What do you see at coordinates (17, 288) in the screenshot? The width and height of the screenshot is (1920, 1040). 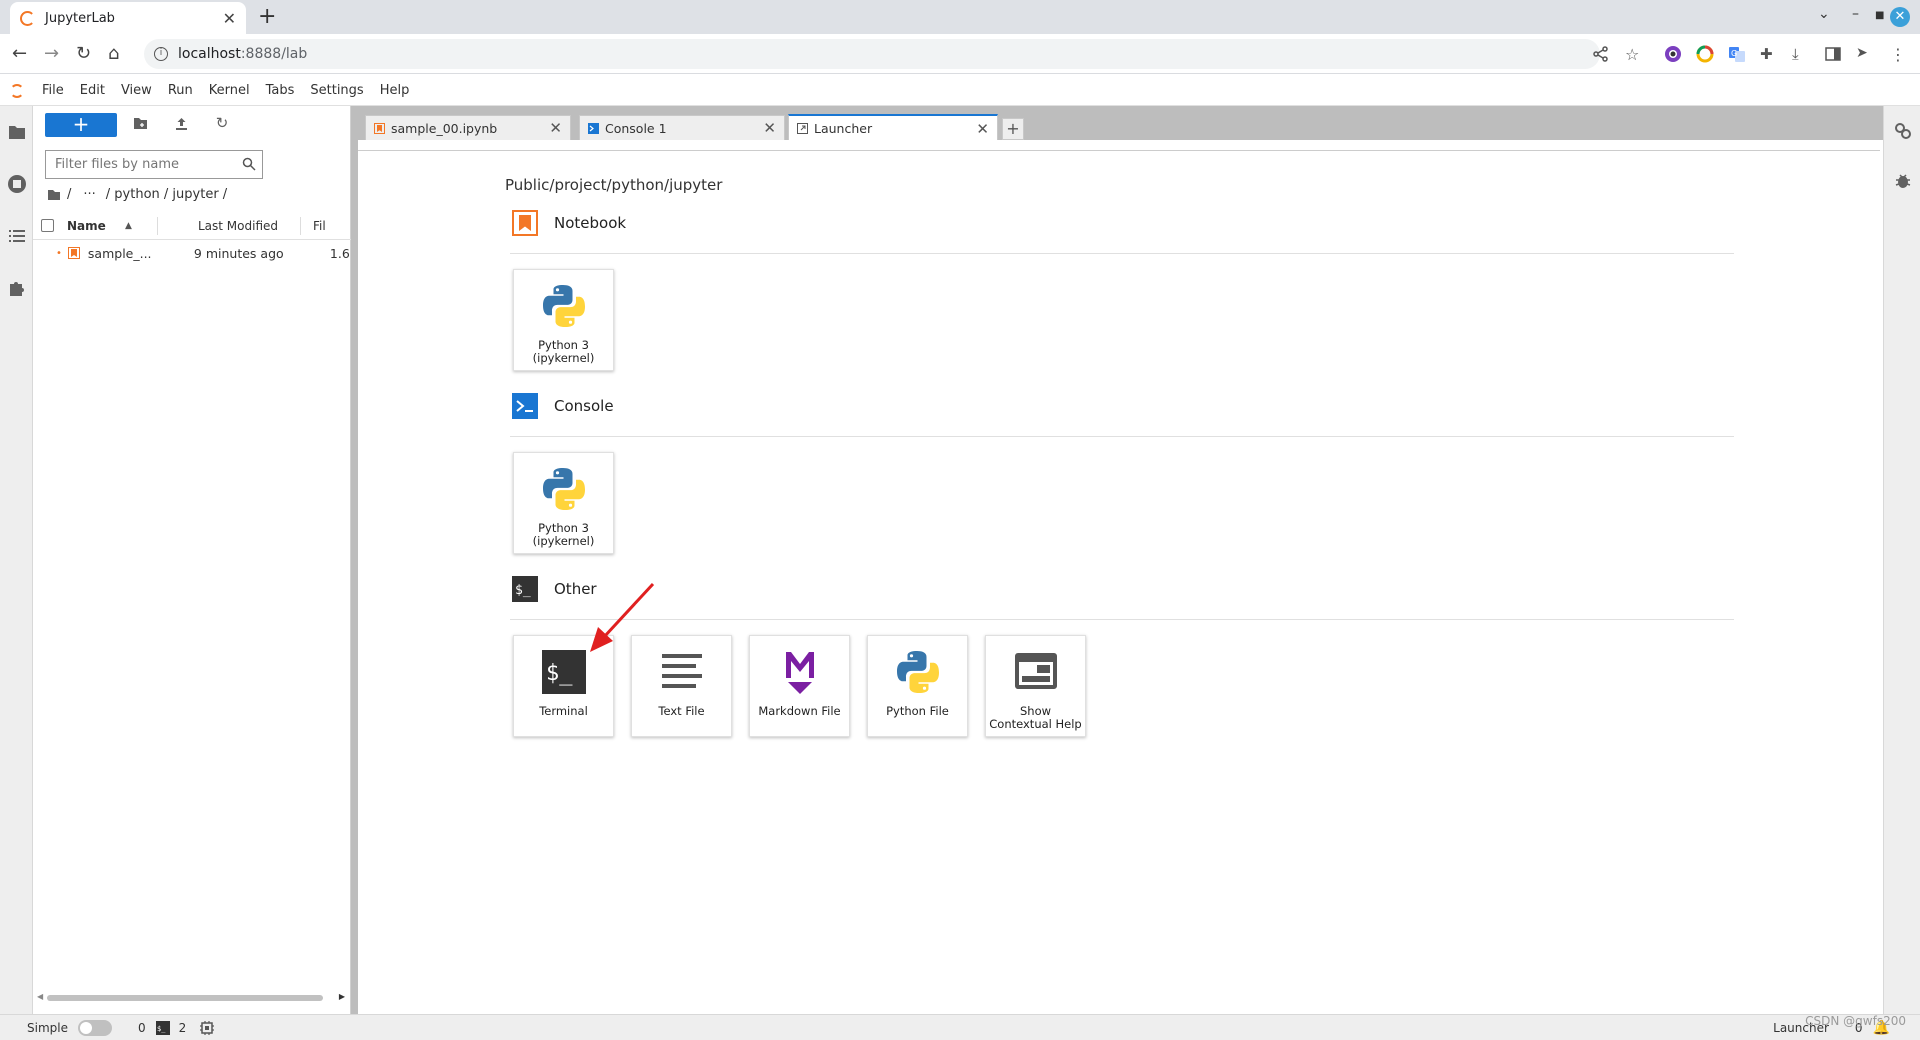 I see `extension-manager-icon` at bounding box center [17, 288].